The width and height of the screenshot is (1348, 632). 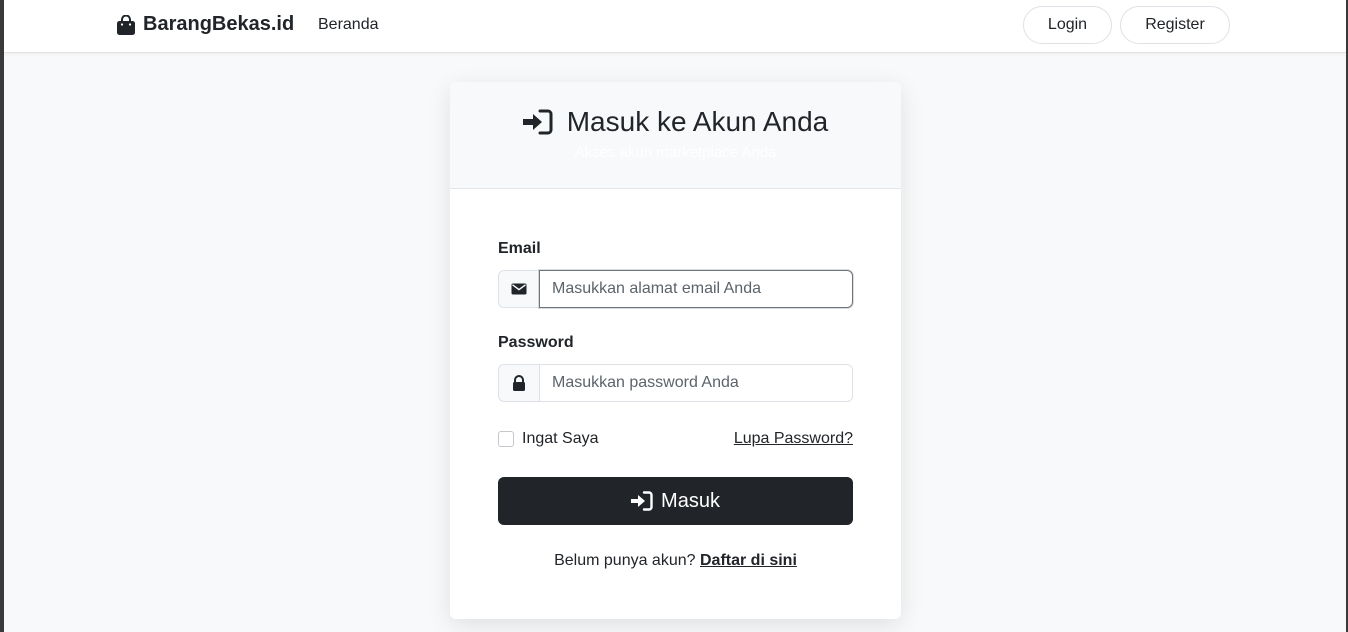 I want to click on submit-label: Masuk, so click(x=690, y=500).